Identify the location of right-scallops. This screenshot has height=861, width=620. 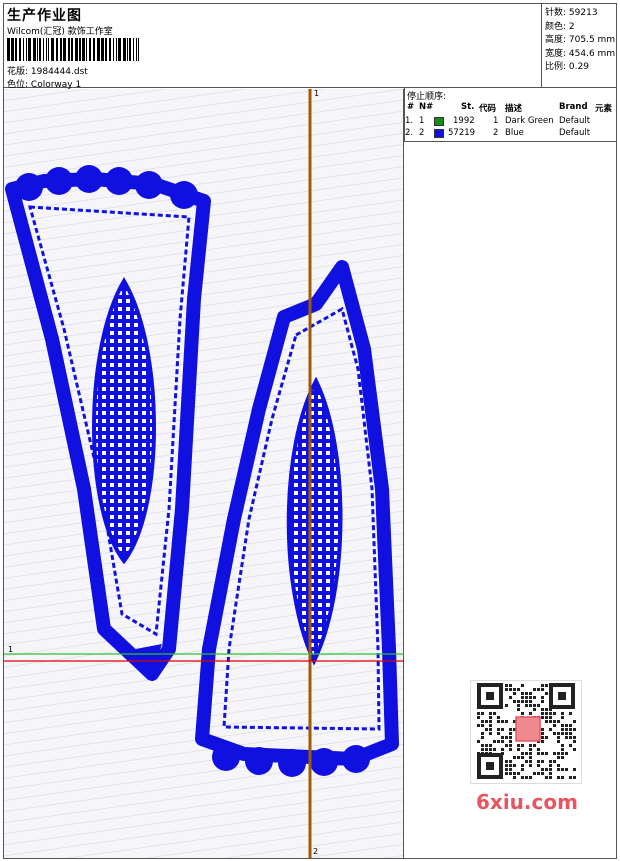
(291, 760).